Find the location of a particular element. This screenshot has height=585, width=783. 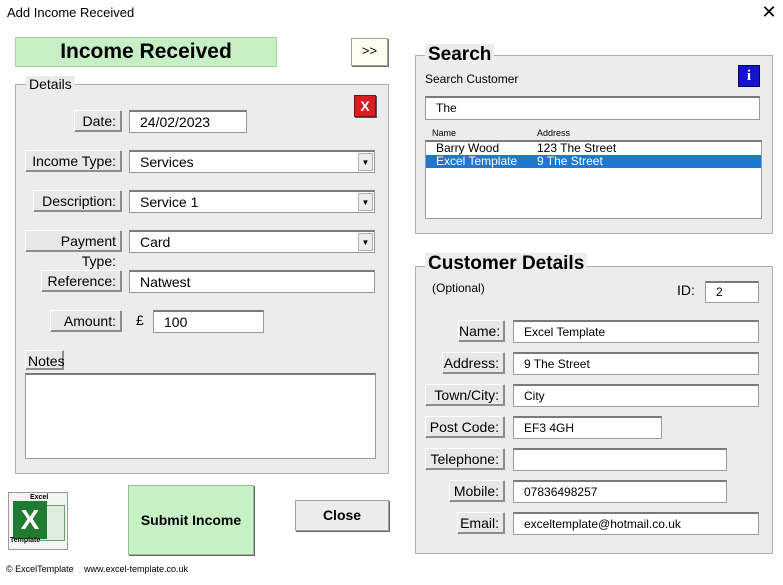

expand-button: >> is located at coordinates (369, 52).